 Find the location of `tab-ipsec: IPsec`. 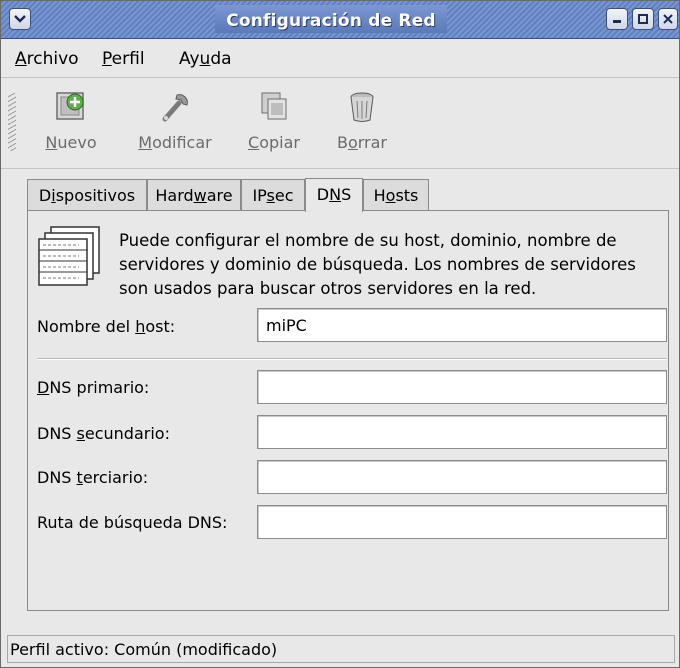

tab-ipsec: IPsec is located at coordinates (273, 195).